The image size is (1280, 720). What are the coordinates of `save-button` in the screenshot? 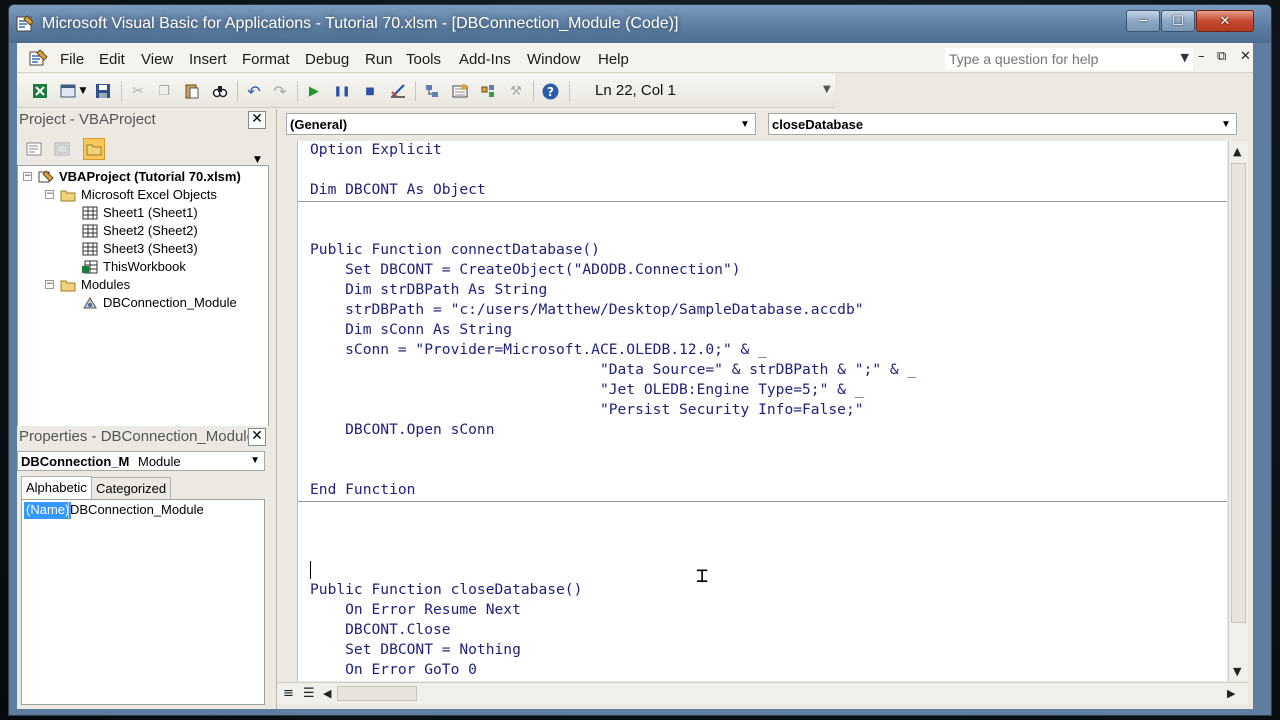 It's located at (103, 91).